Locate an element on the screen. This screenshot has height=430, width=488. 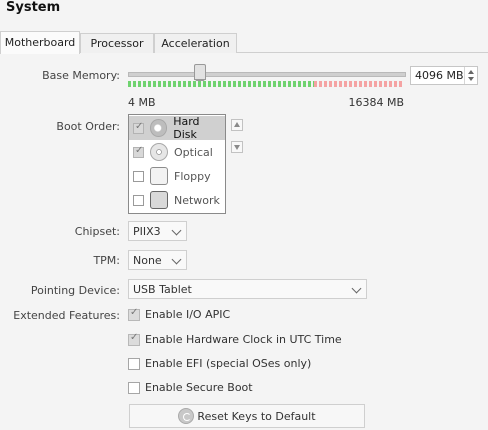
boot-network-checkbox is located at coordinates (138, 200).